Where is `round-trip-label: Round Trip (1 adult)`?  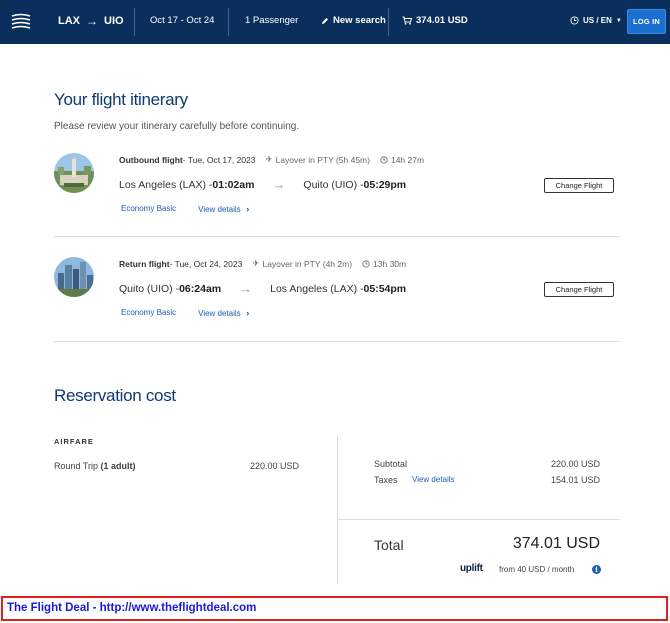
round-trip-label: Round Trip (1 adult) is located at coordinates (95, 466).